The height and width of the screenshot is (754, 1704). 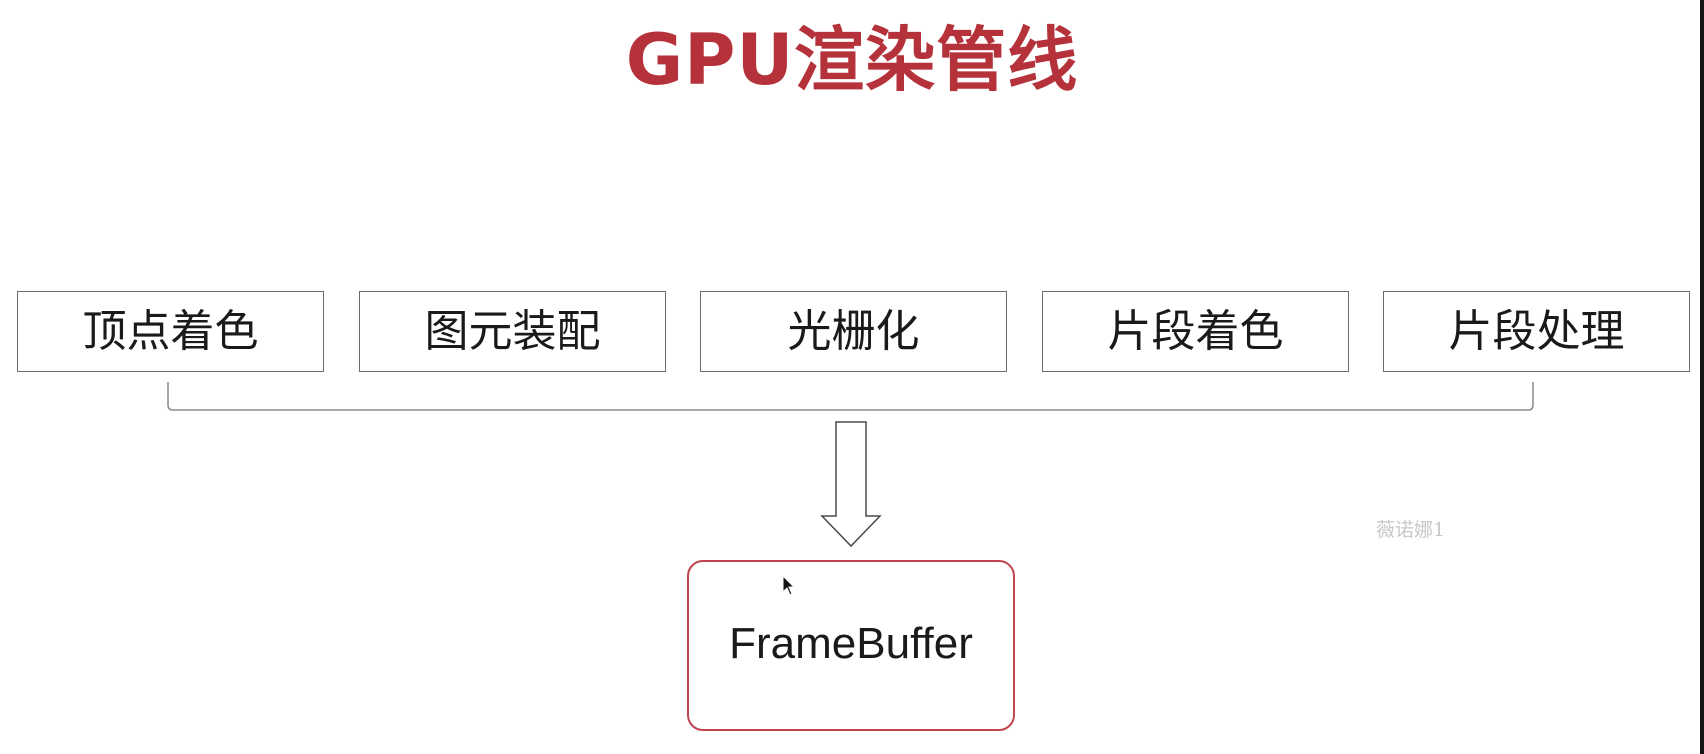 I want to click on stages-bracket, so click(x=850, y=396).